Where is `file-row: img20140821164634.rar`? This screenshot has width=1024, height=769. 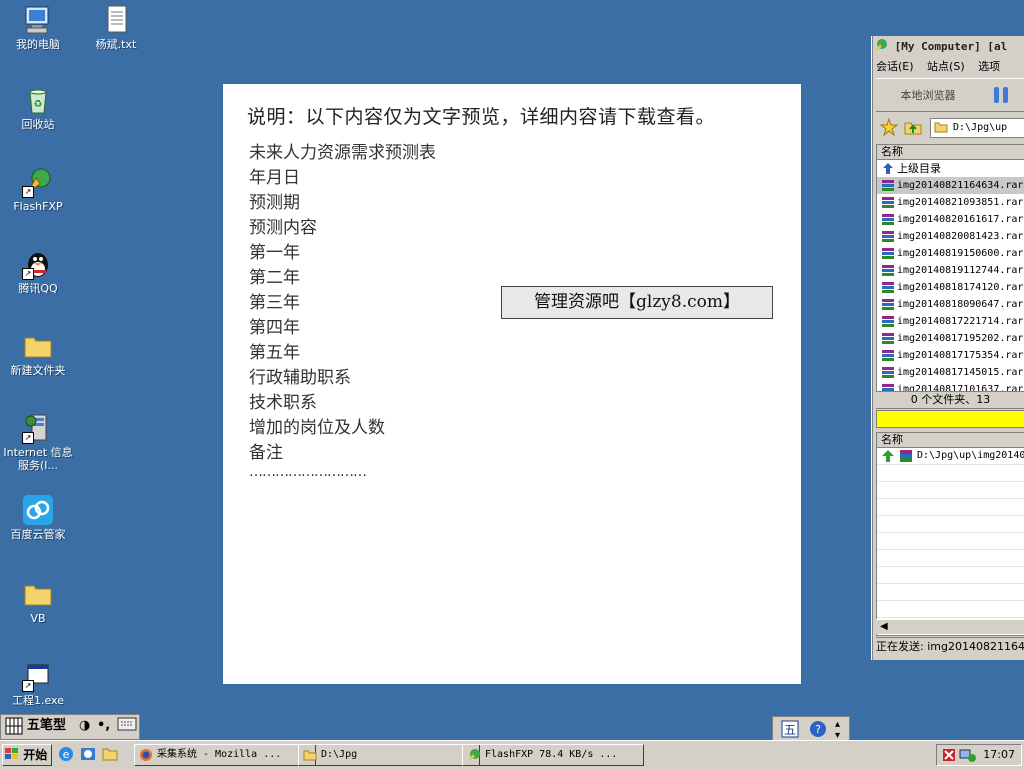 file-row: img20140821164634.rar is located at coordinates (950, 185).